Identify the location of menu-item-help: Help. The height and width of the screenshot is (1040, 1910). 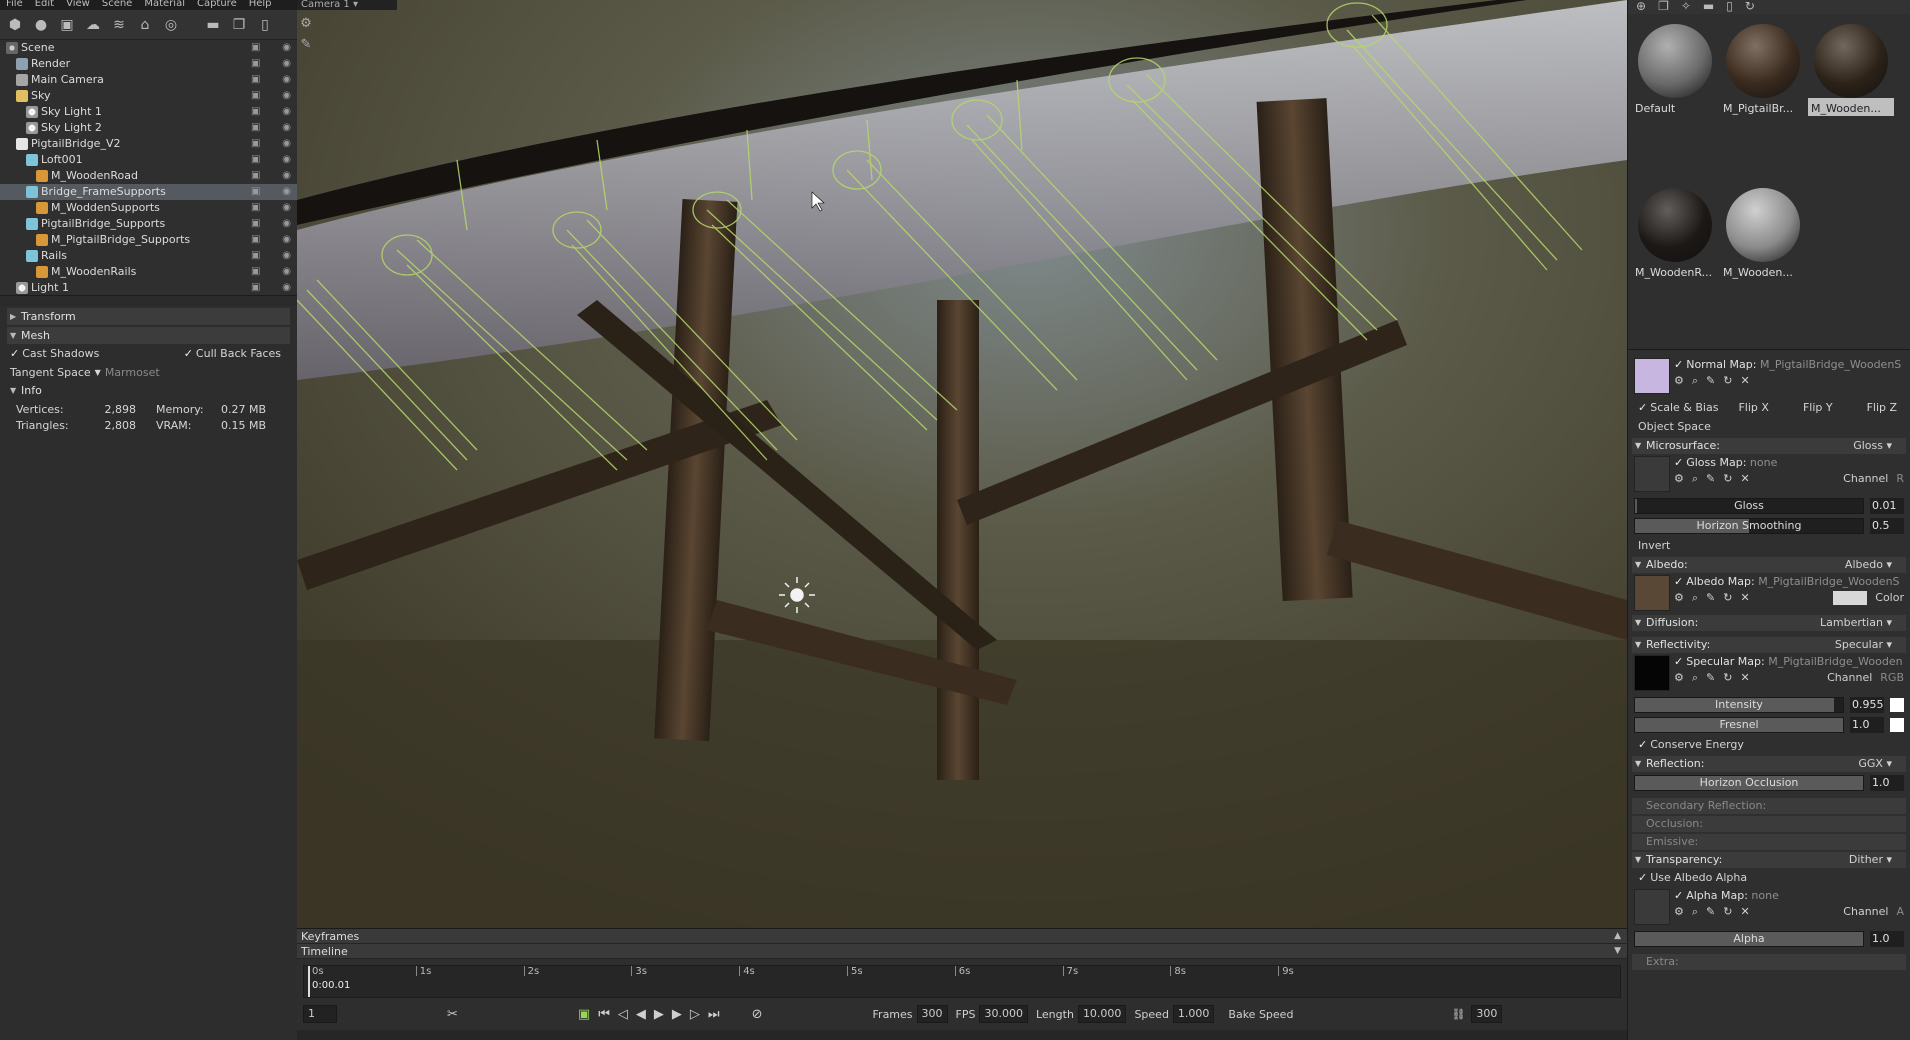
(260, 4).